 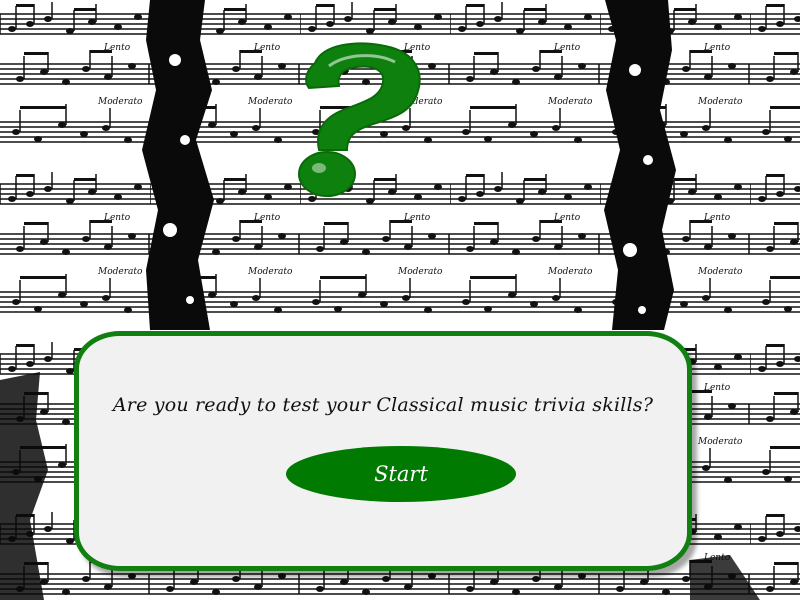 What do you see at coordinates (401, 474) in the screenshot?
I see `start-button: Start` at bounding box center [401, 474].